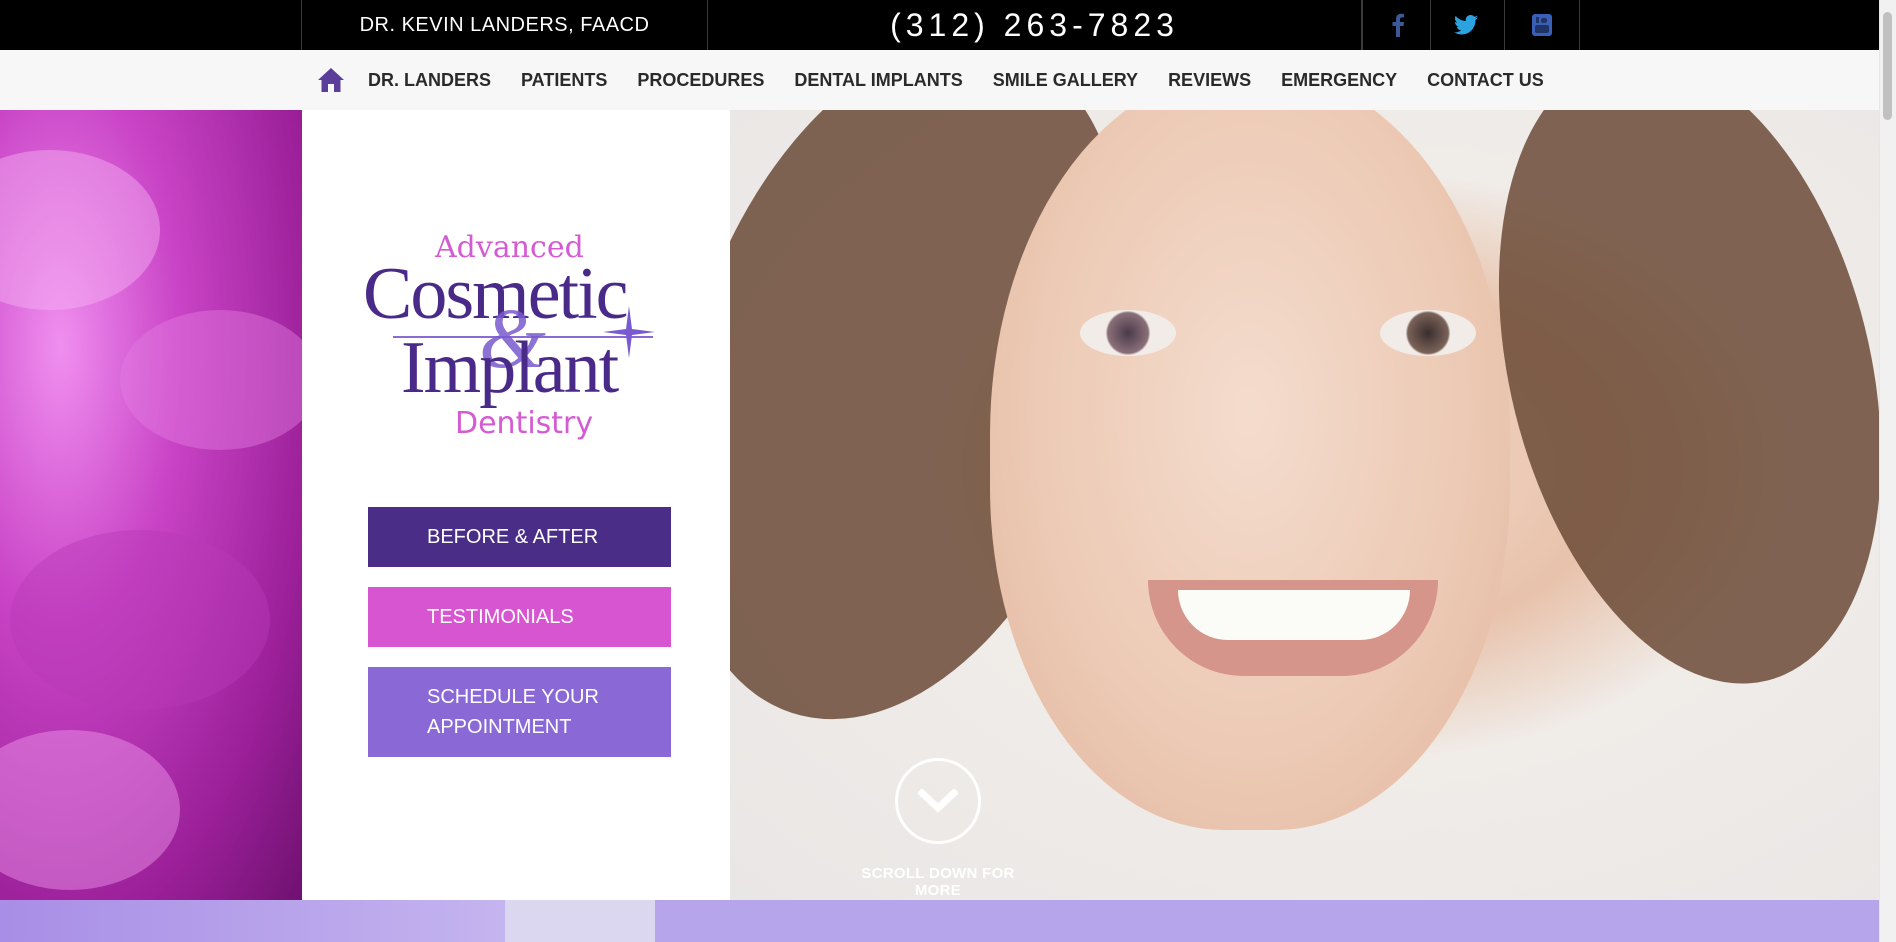  Describe the element at coordinates (151, 505) in the screenshot. I see `decorative-purple-background` at that location.